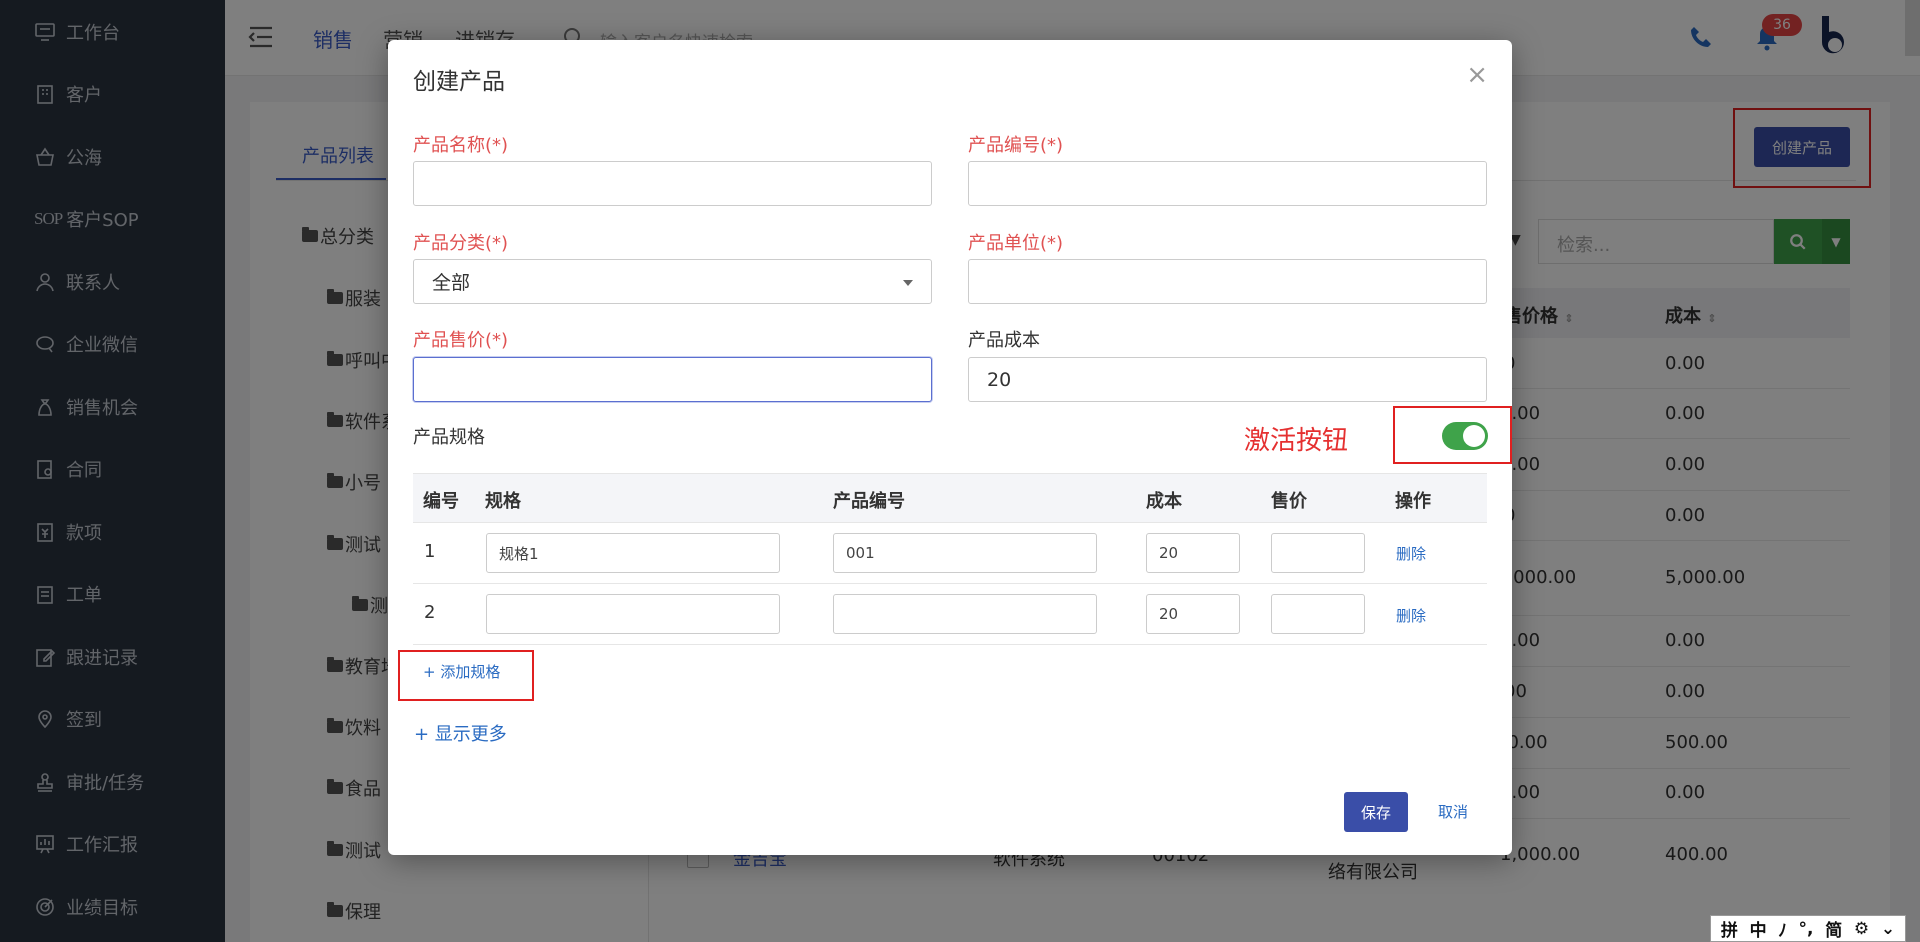 The width and height of the screenshot is (1920, 942). I want to click on product-name-label: 产品名称(*), so click(461, 145).